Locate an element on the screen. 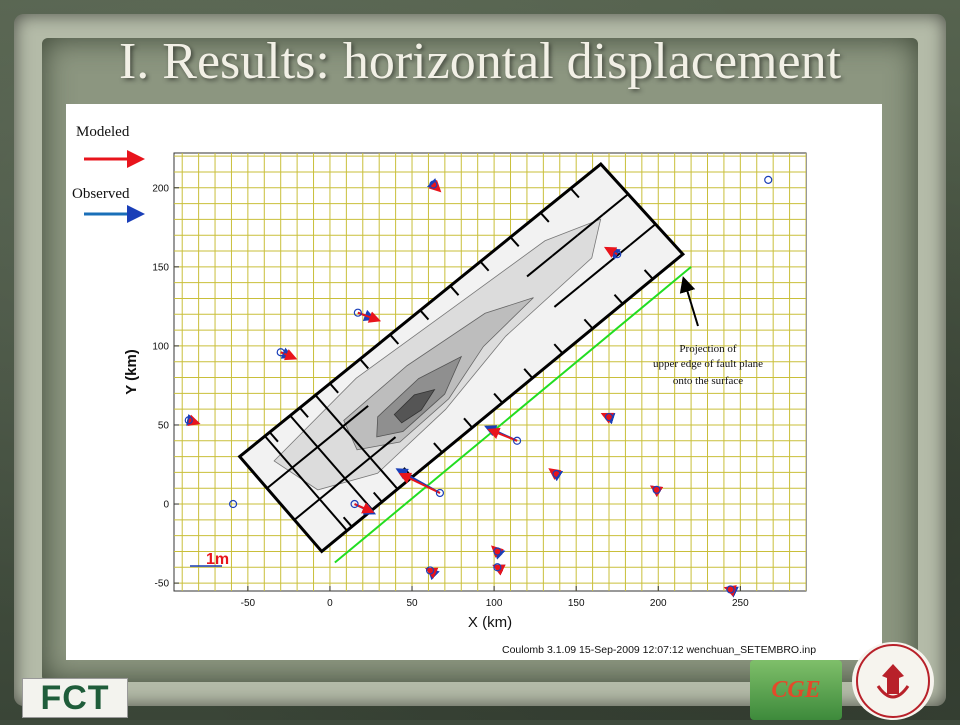  y-tick-label: 200 is located at coordinates (160, 188).